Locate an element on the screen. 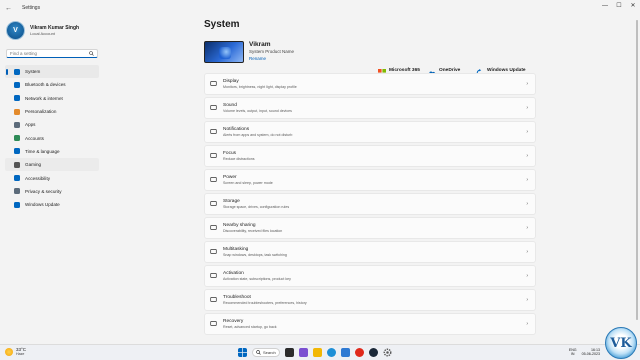 This screenshot has height=360, width=640. display-icon is located at coordinates (213, 84).